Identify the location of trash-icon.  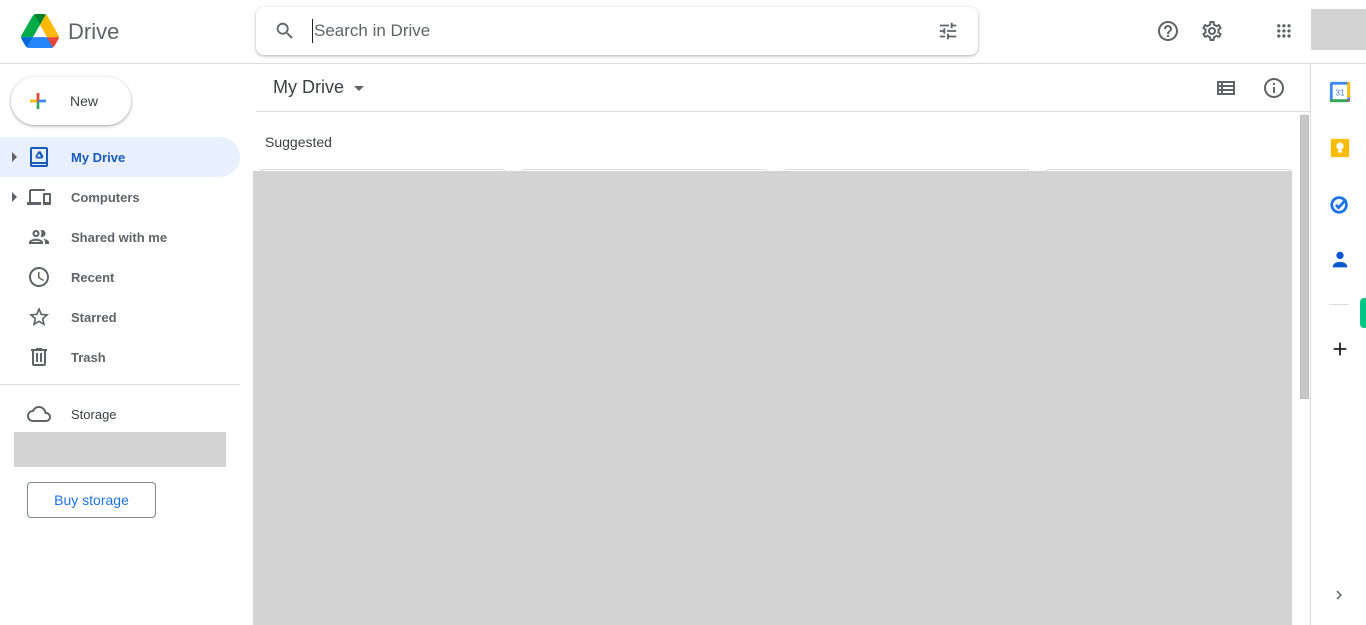
(39, 357).